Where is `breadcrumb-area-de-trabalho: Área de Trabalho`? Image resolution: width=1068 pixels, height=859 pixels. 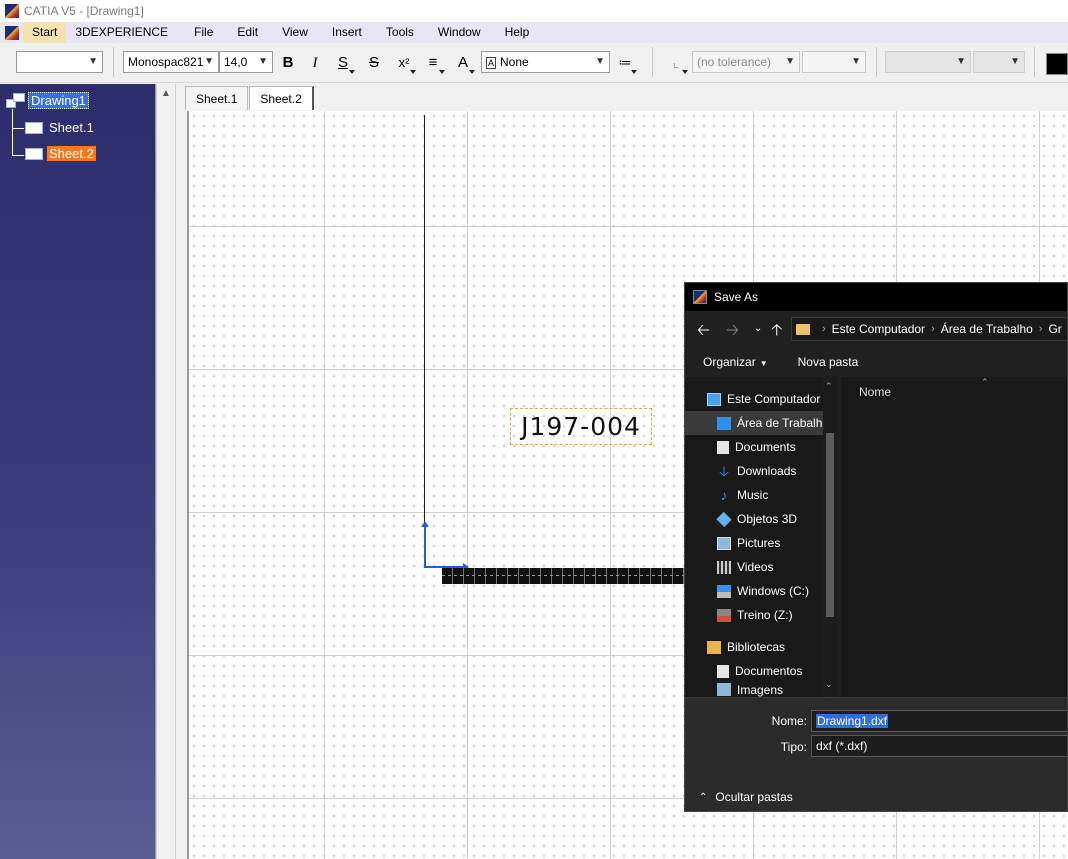
breadcrumb-area-de-trabalho: Área de Trabalho is located at coordinates (987, 329).